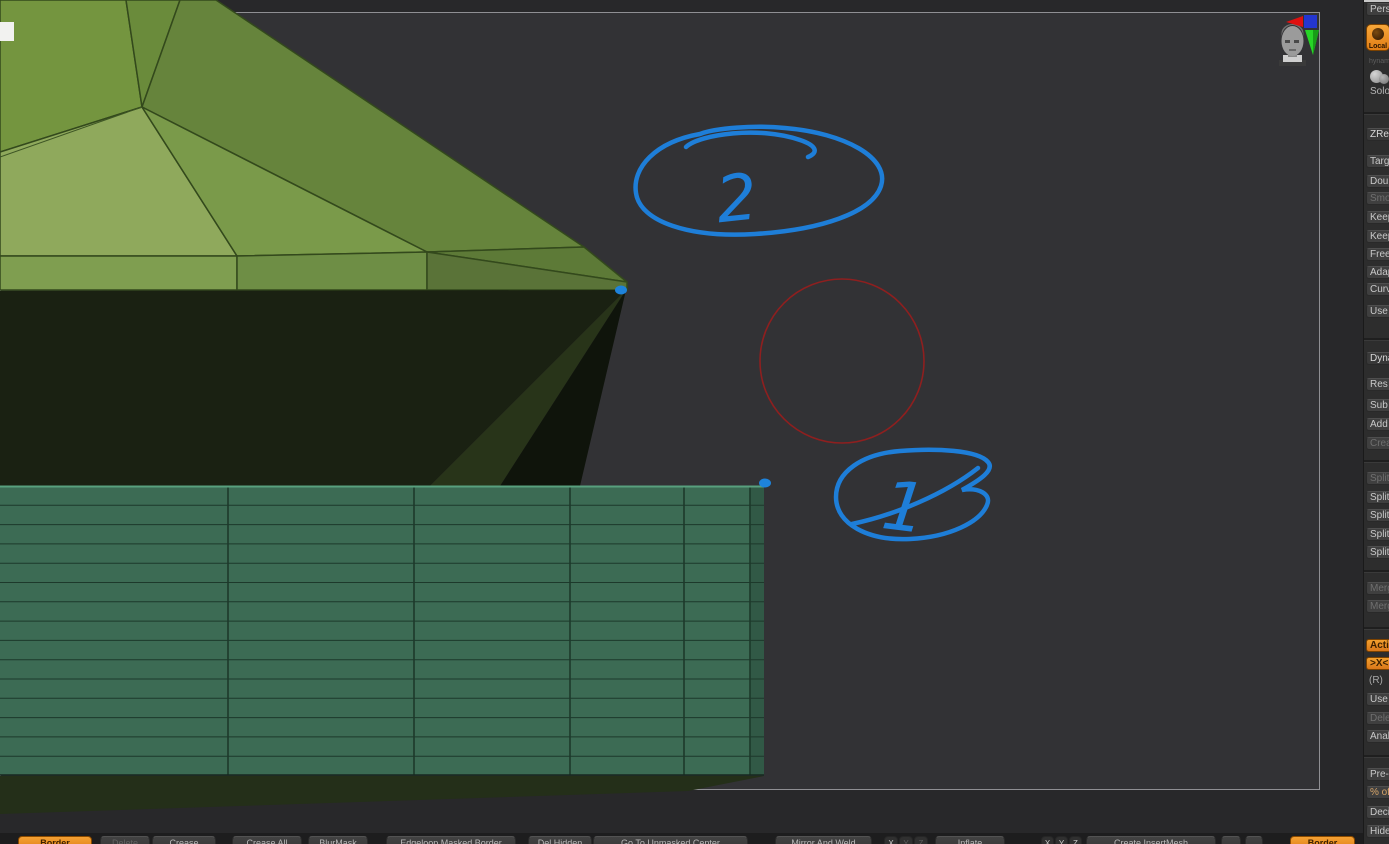 Image resolution: width=1389 pixels, height=844 pixels. What do you see at coordinates (1377, 606) in the screenshot?
I see `sidebar-item-merg-25: Merg` at bounding box center [1377, 606].